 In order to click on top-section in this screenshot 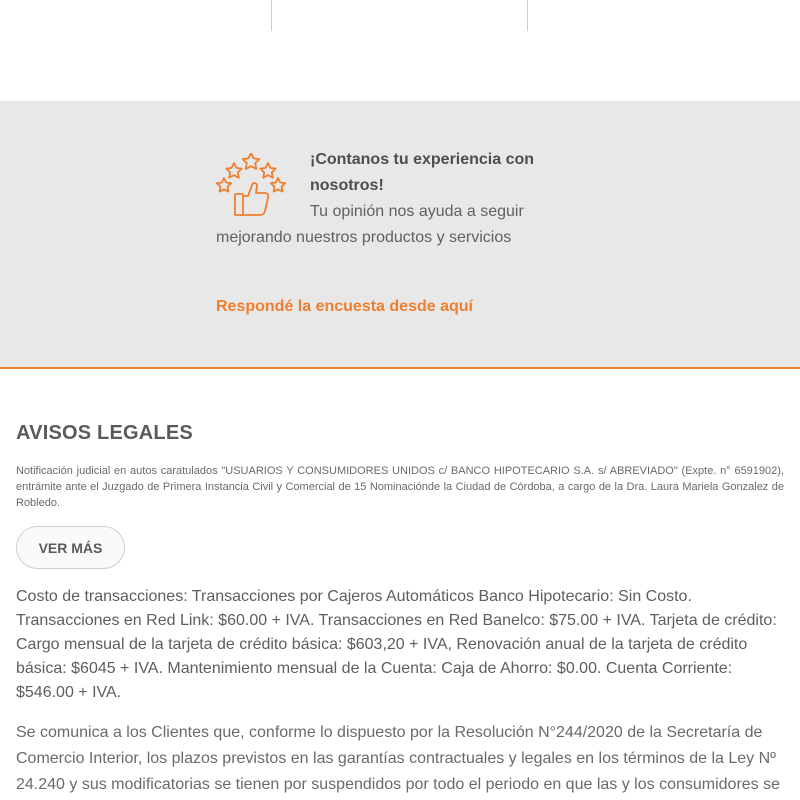, I will do `click(400, 50)`.